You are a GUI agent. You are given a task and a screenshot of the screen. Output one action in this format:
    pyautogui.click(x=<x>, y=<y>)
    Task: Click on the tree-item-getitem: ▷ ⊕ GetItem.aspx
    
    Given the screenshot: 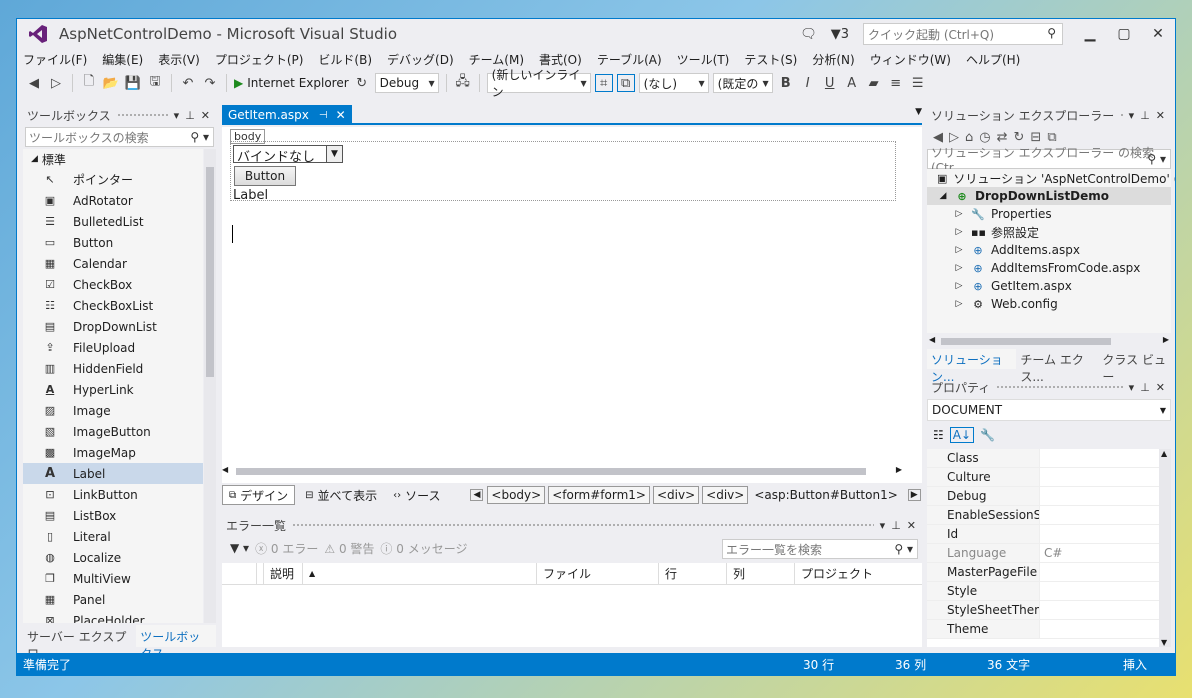 What is the action you would take?
    pyautogui.click(x=1049, y=286)
    